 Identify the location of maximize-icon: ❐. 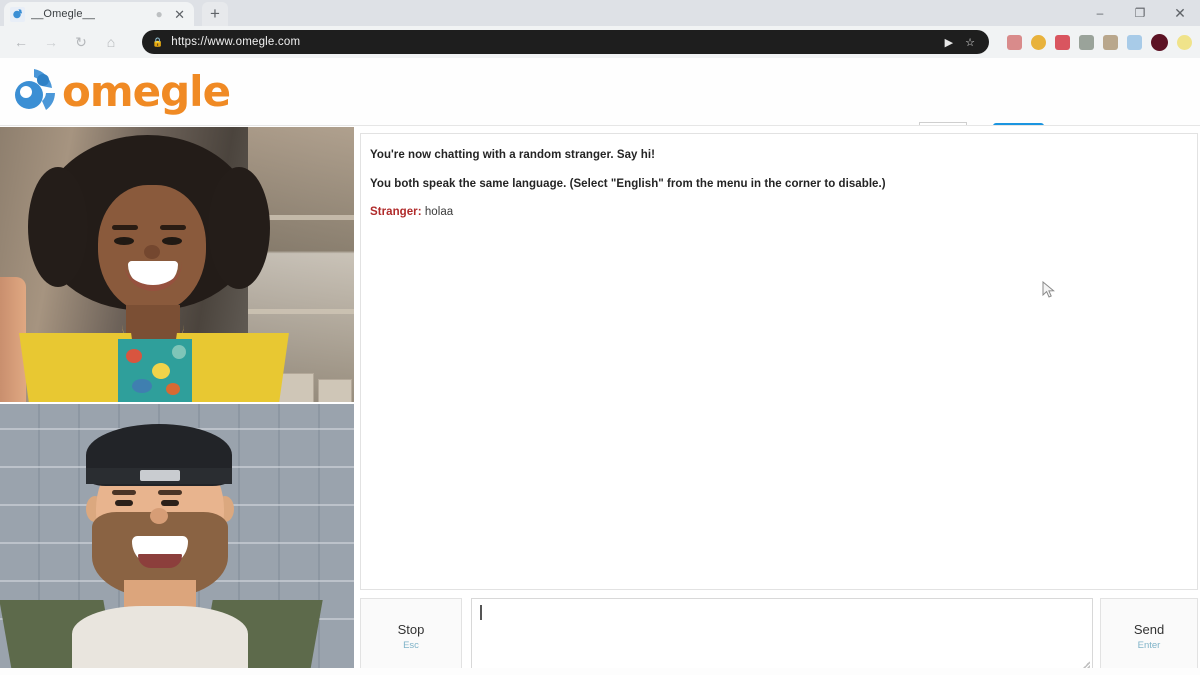
(1140, 13).